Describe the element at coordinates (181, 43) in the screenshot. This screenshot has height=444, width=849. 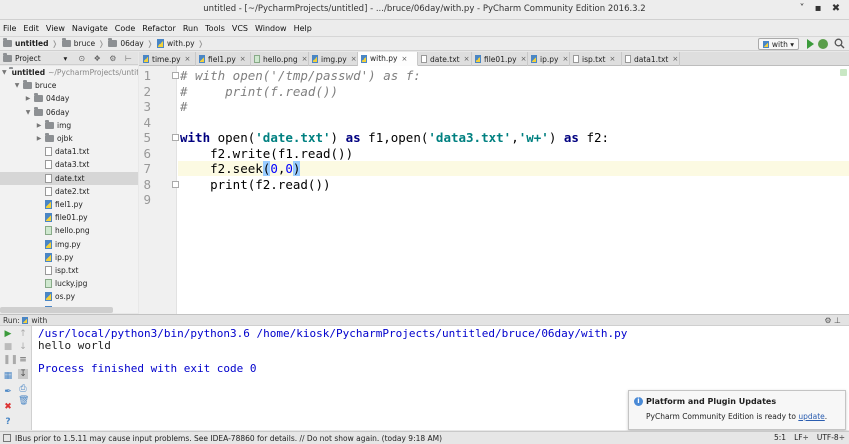
I see `breadcrumb-with-py: with.py ❭` at that location.